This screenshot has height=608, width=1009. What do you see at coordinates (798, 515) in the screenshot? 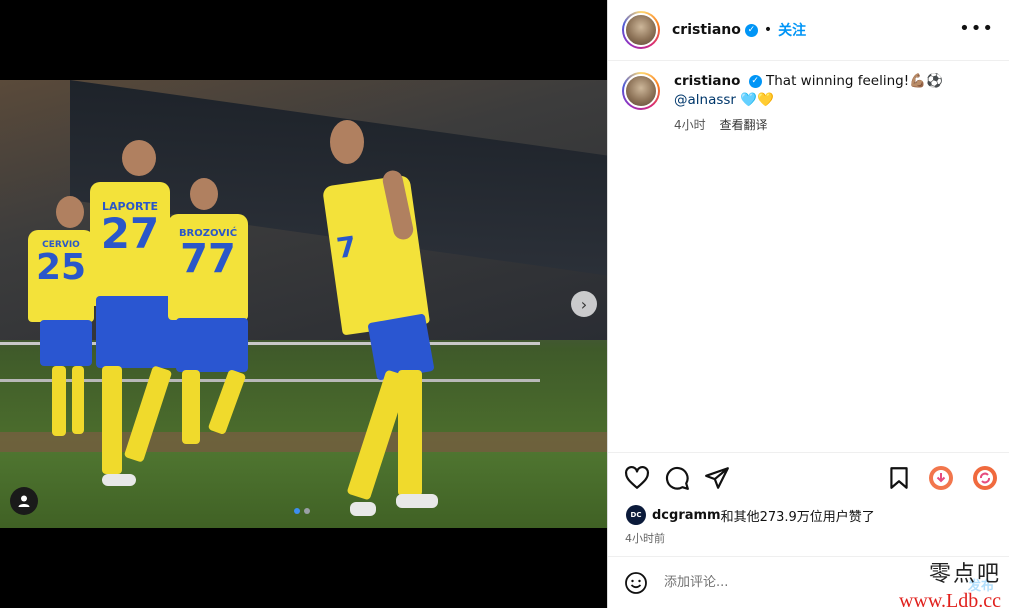
I see `likes-count-text: 和其他273.9万位用户赞了` at bounding box center [798, 515].